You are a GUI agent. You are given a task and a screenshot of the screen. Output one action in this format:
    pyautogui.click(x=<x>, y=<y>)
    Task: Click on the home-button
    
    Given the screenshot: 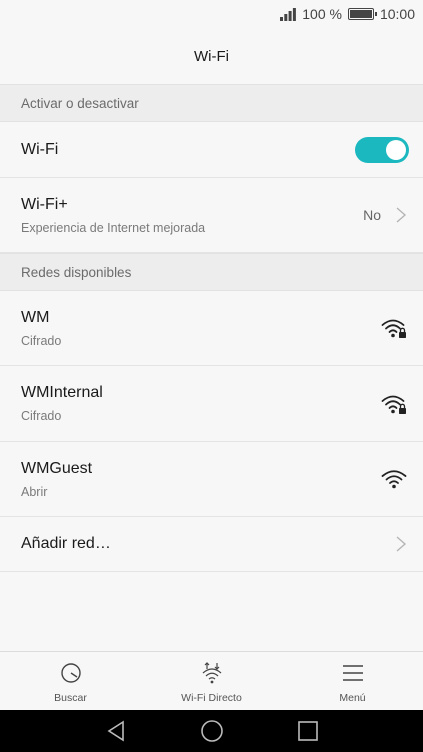 What is the action you would take?
    pyautogui.click(x=212, y=731)
    